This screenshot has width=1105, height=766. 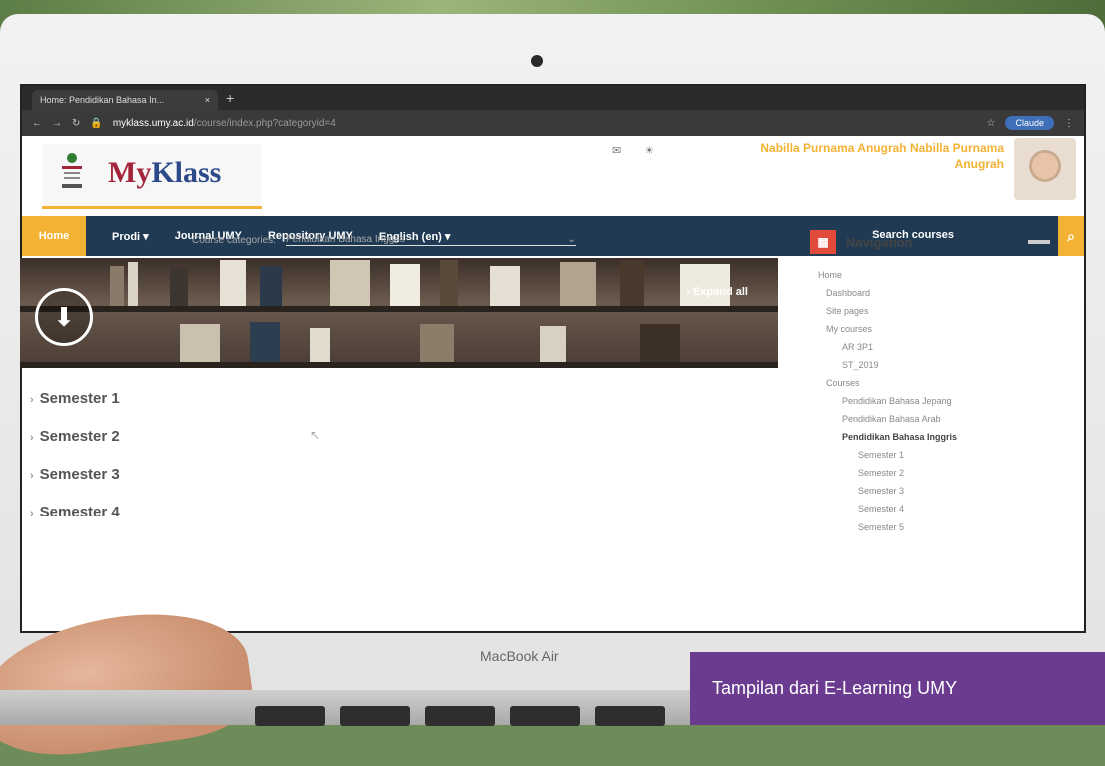 I want to click on laptop-brand-label: MacBook Air, so click(x=519, y=656).